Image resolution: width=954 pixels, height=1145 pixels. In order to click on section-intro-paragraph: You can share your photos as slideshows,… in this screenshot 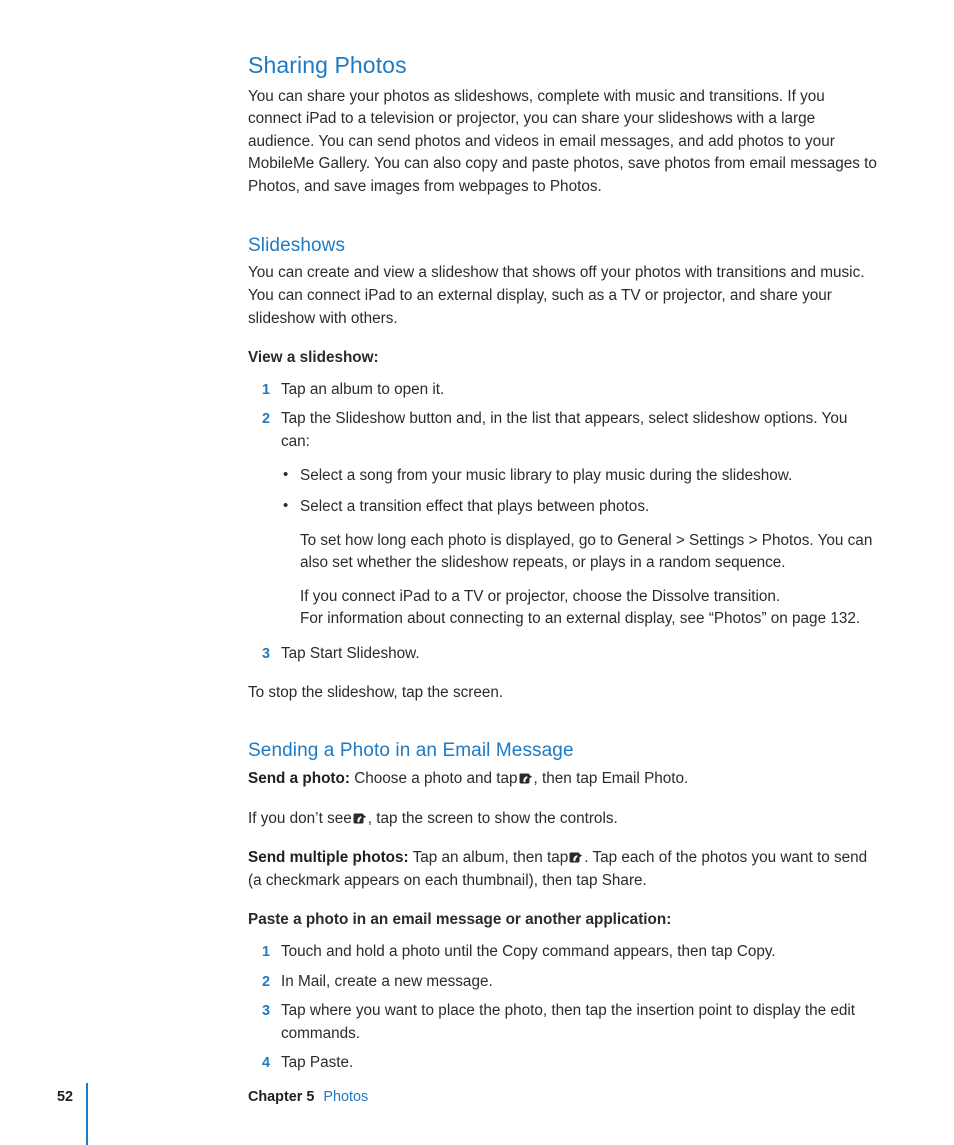, I will do `click(562, 141)`.